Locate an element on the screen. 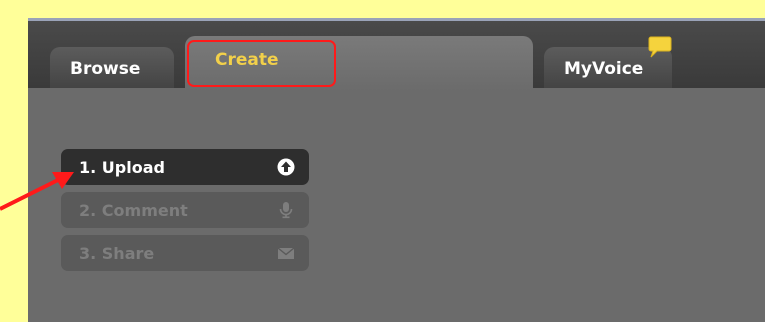 This screenshot has width=765, height=322. step-share-button: 3. Share is located at coordinates (185, 253).